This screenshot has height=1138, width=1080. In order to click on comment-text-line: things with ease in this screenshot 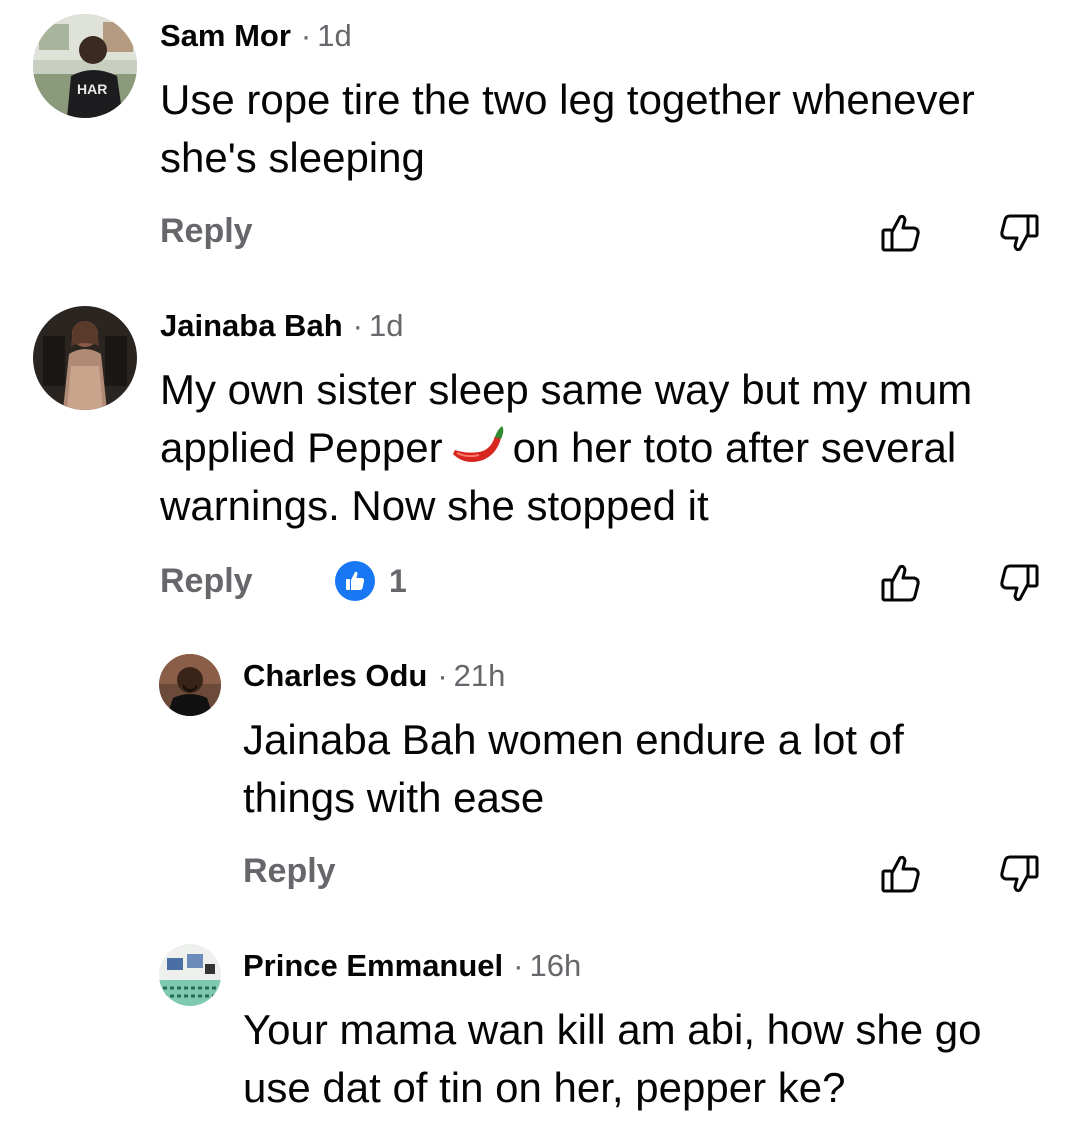, I will do `click(394, 797)`.